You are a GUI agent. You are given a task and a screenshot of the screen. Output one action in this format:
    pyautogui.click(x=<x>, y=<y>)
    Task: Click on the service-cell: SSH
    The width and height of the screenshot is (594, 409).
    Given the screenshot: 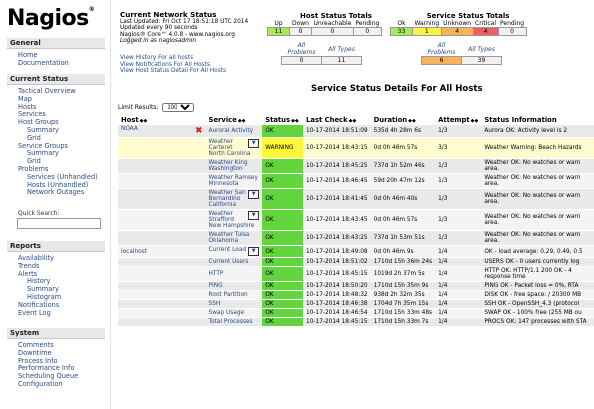 What is the action you would take?
    pyautogui.click(x=234, y=304)
    